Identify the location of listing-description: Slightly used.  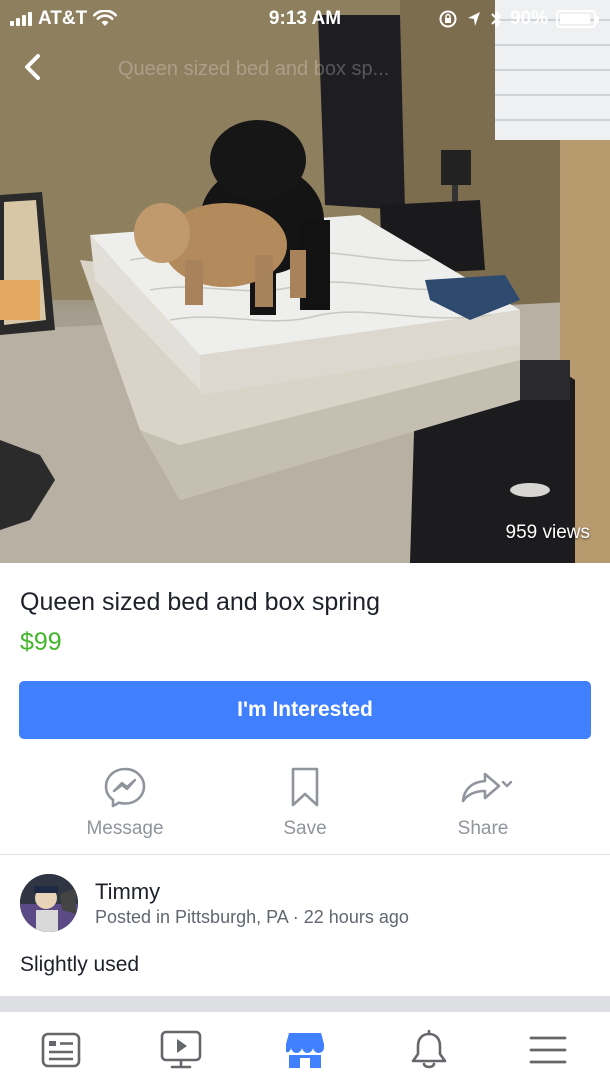
(80, 964).